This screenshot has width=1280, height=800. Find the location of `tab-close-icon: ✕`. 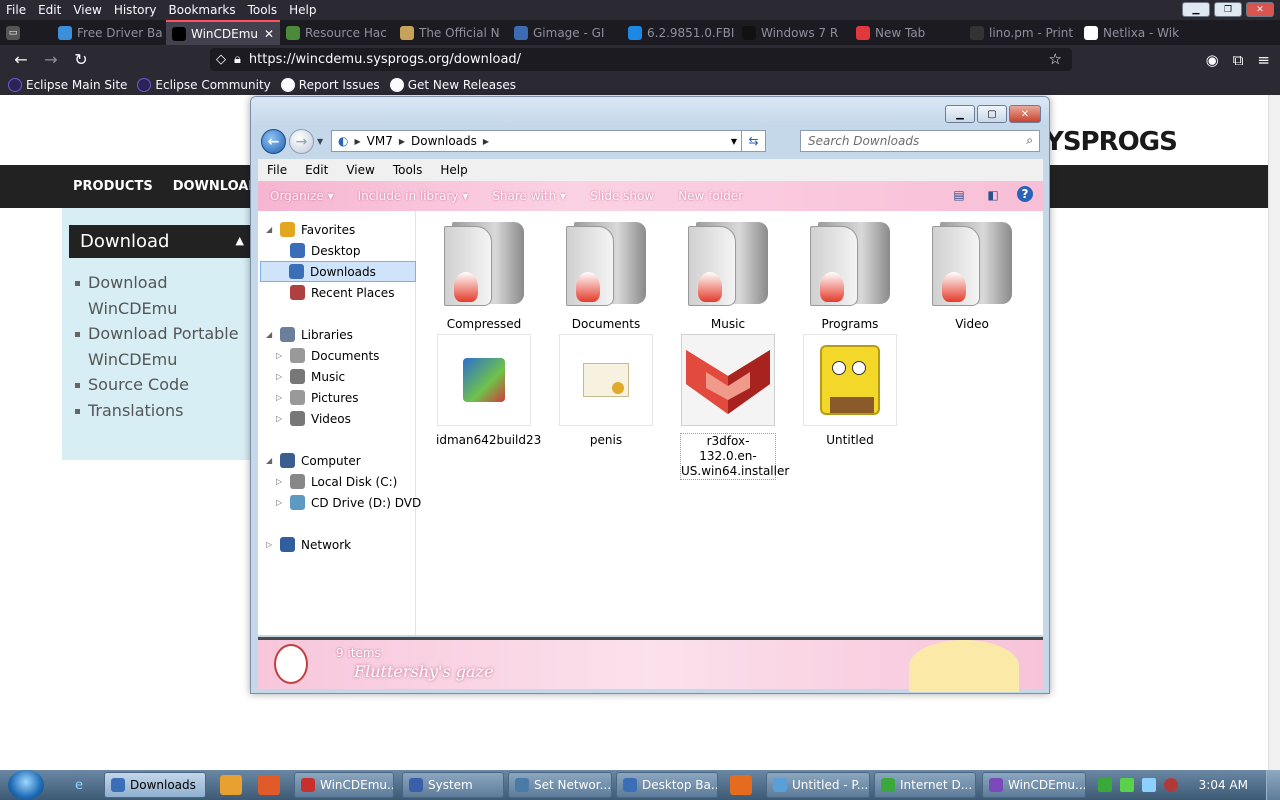

tab-close-icon: ✕ is located at coordinates (269, 34).